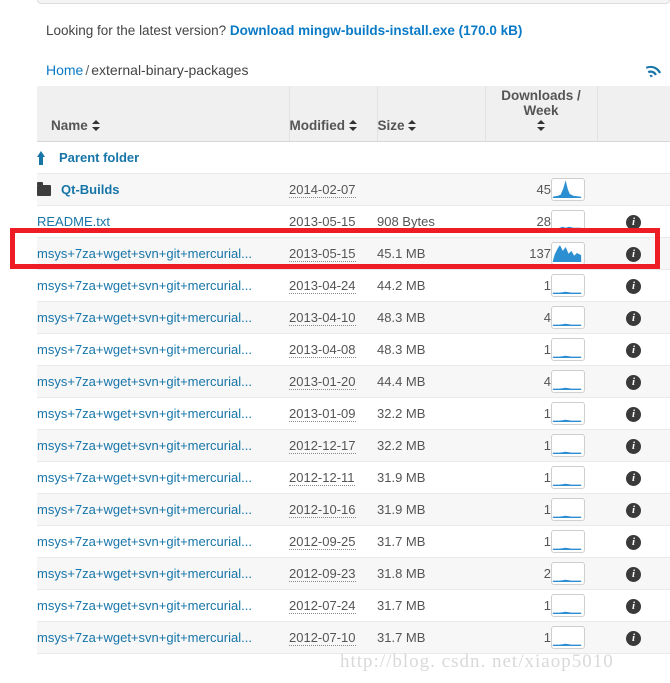  Describe the element at coordinates (163, 114) in the screenshot. I see `column-header-name: Name` at that location.